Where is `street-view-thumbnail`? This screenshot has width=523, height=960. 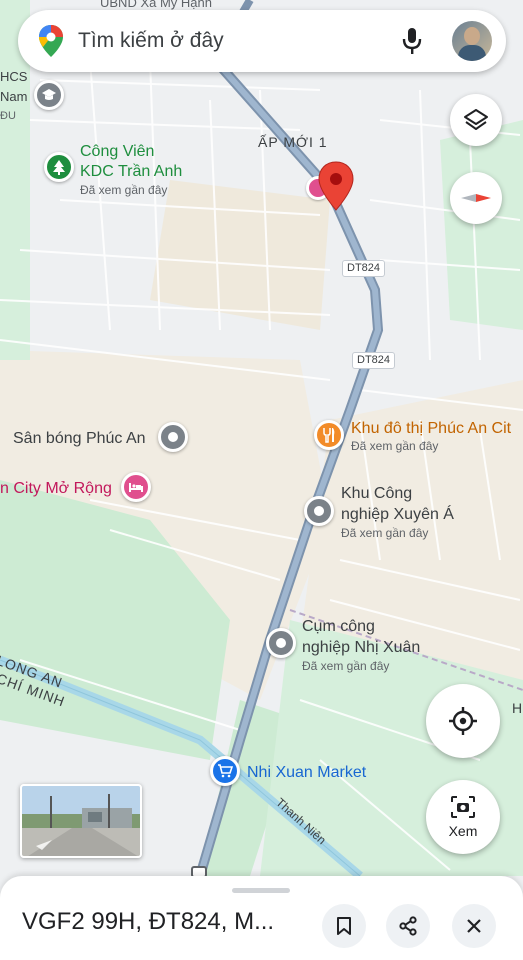
street-view-thumbnail is located at coordinates (81, 821).